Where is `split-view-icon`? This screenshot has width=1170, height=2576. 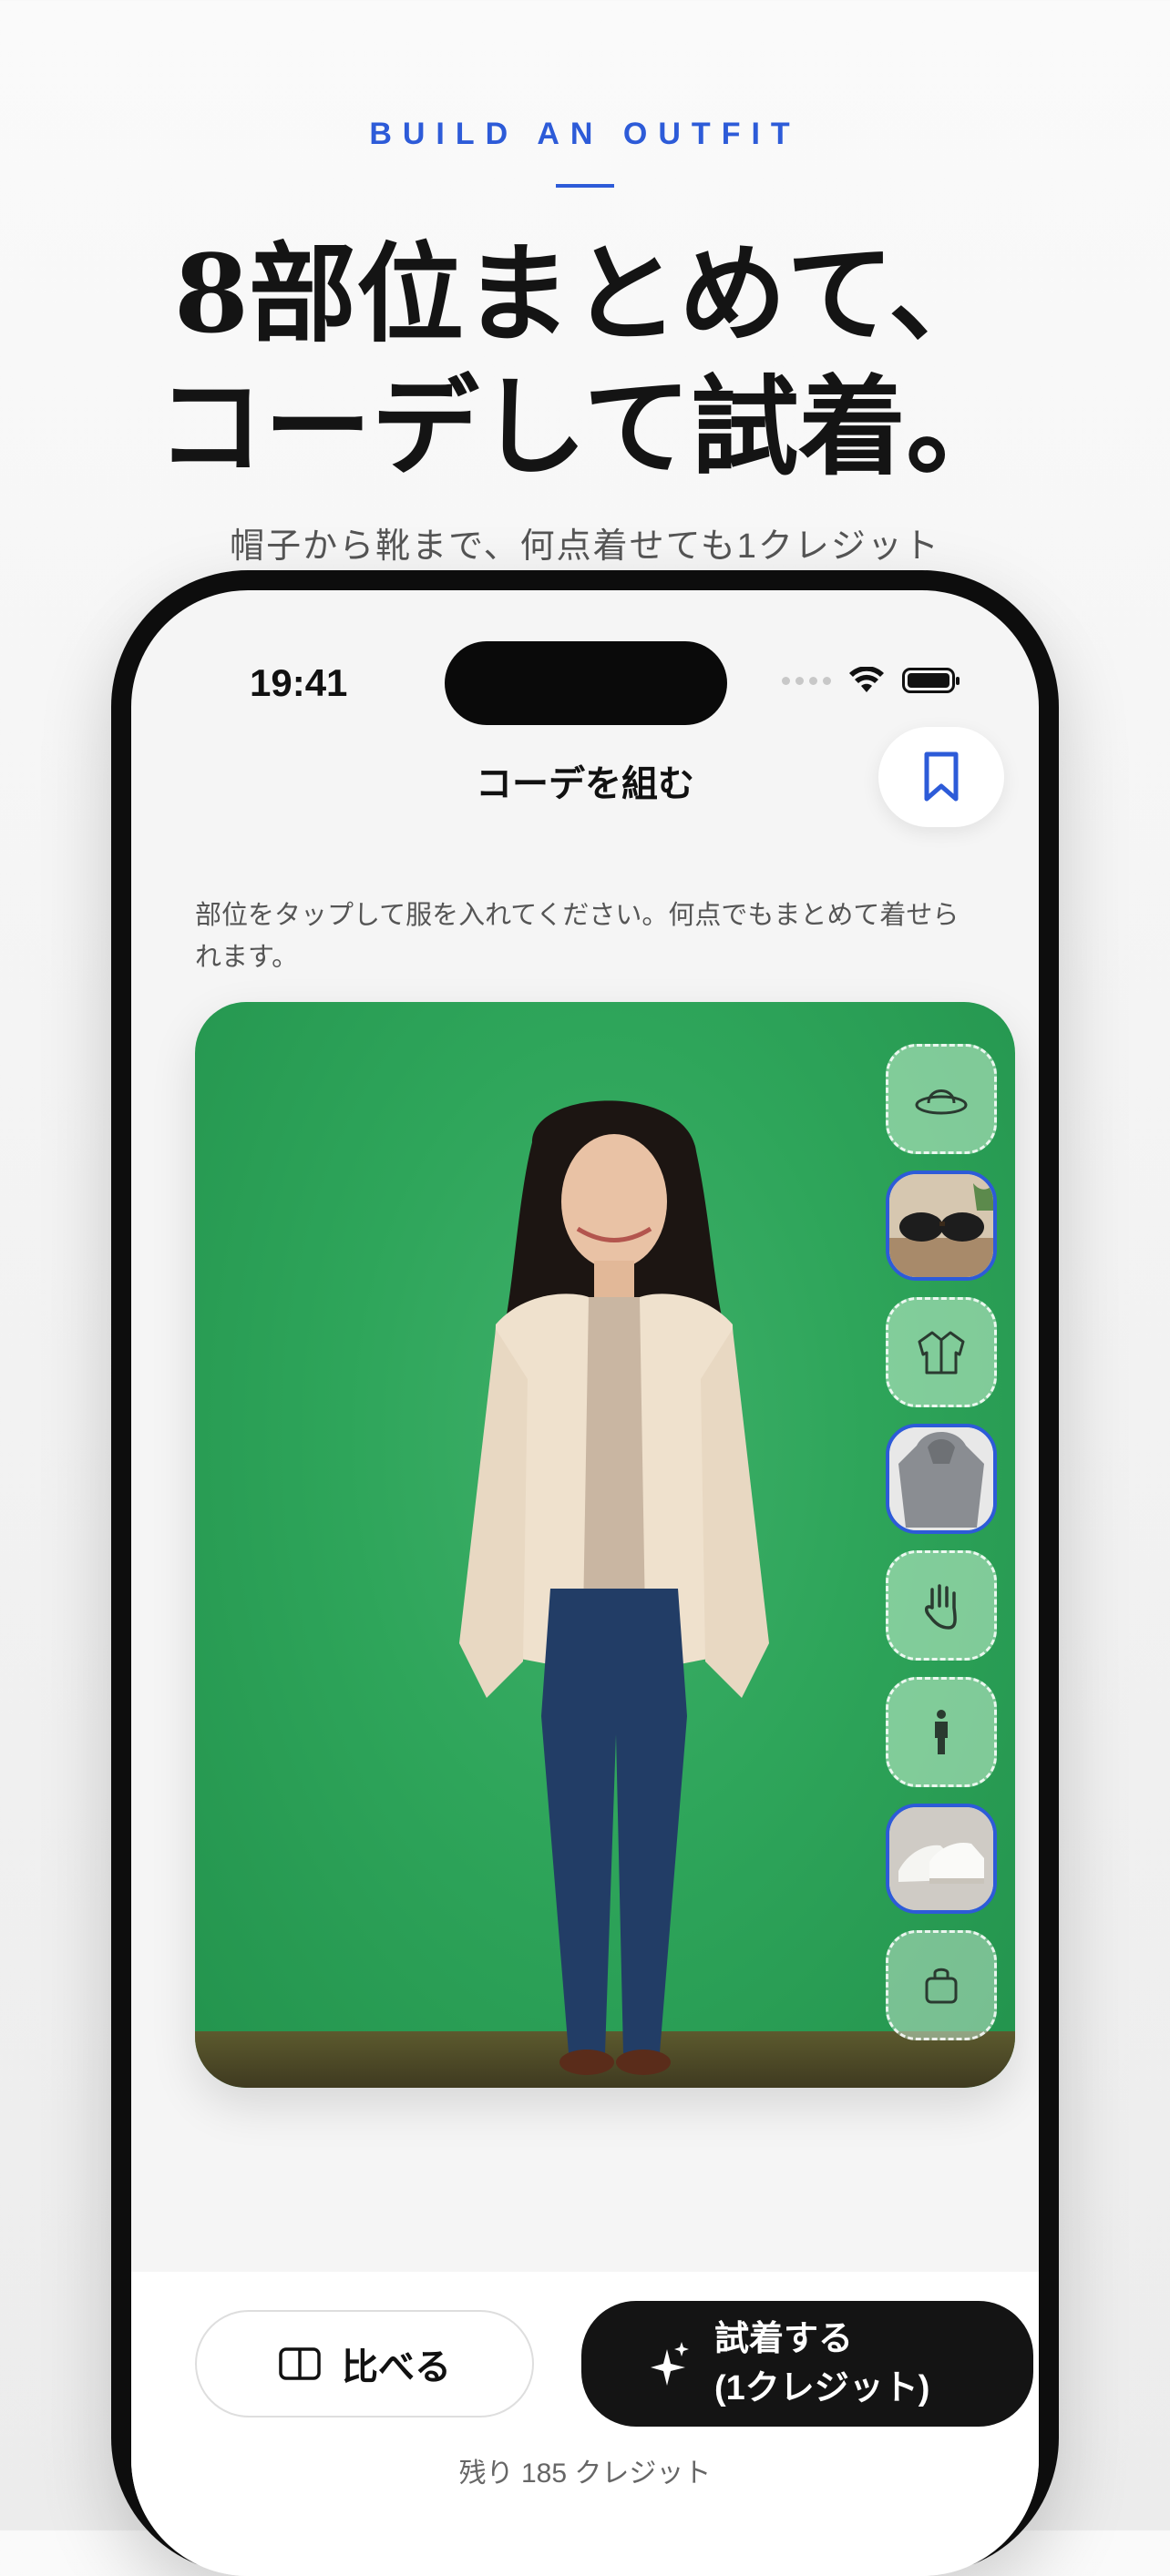
split-view-icon is located at coordinates (300, 2363).